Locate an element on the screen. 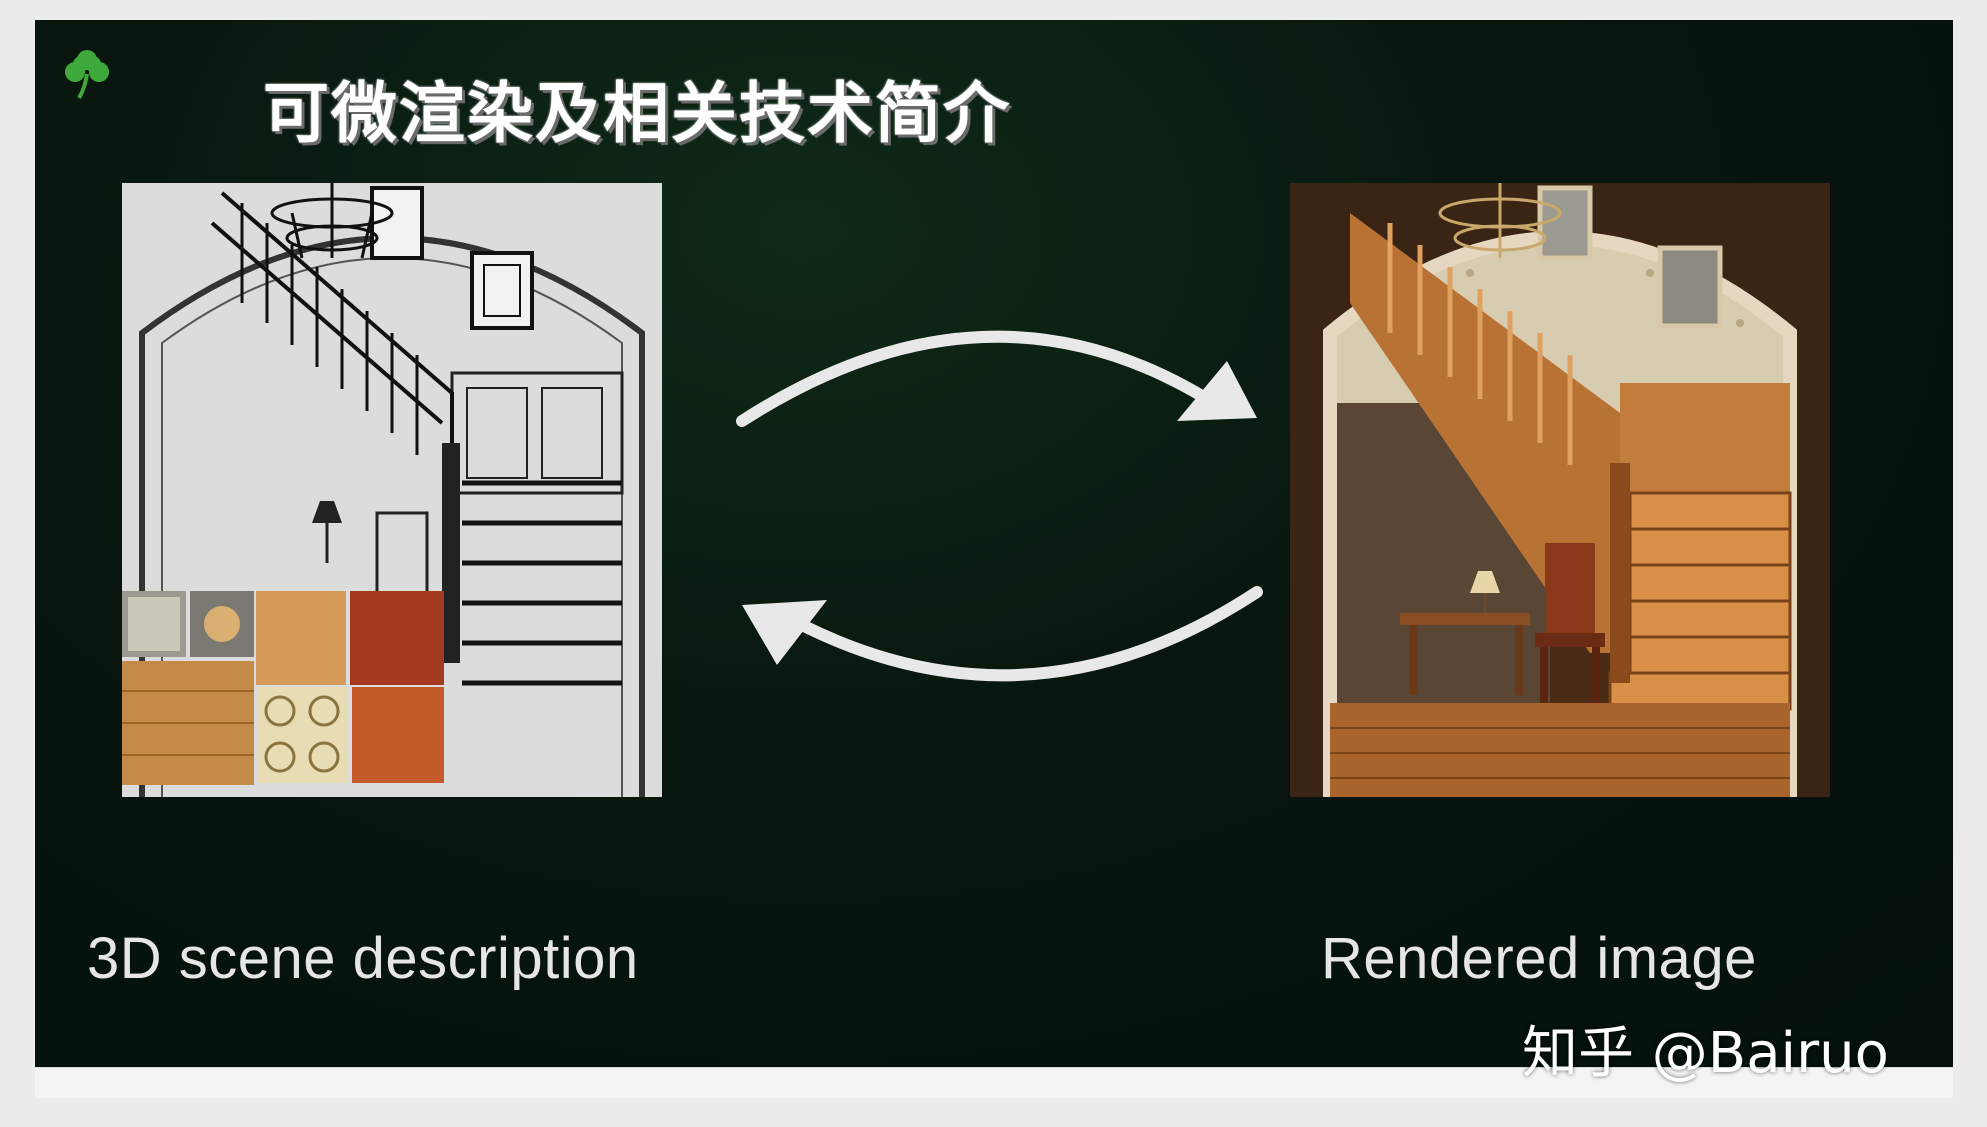 Image resolution: width=1987 pixels, height=1127 pixels. watermark: 知乎 @Bairuo is located at coordinates (1705, 1053).